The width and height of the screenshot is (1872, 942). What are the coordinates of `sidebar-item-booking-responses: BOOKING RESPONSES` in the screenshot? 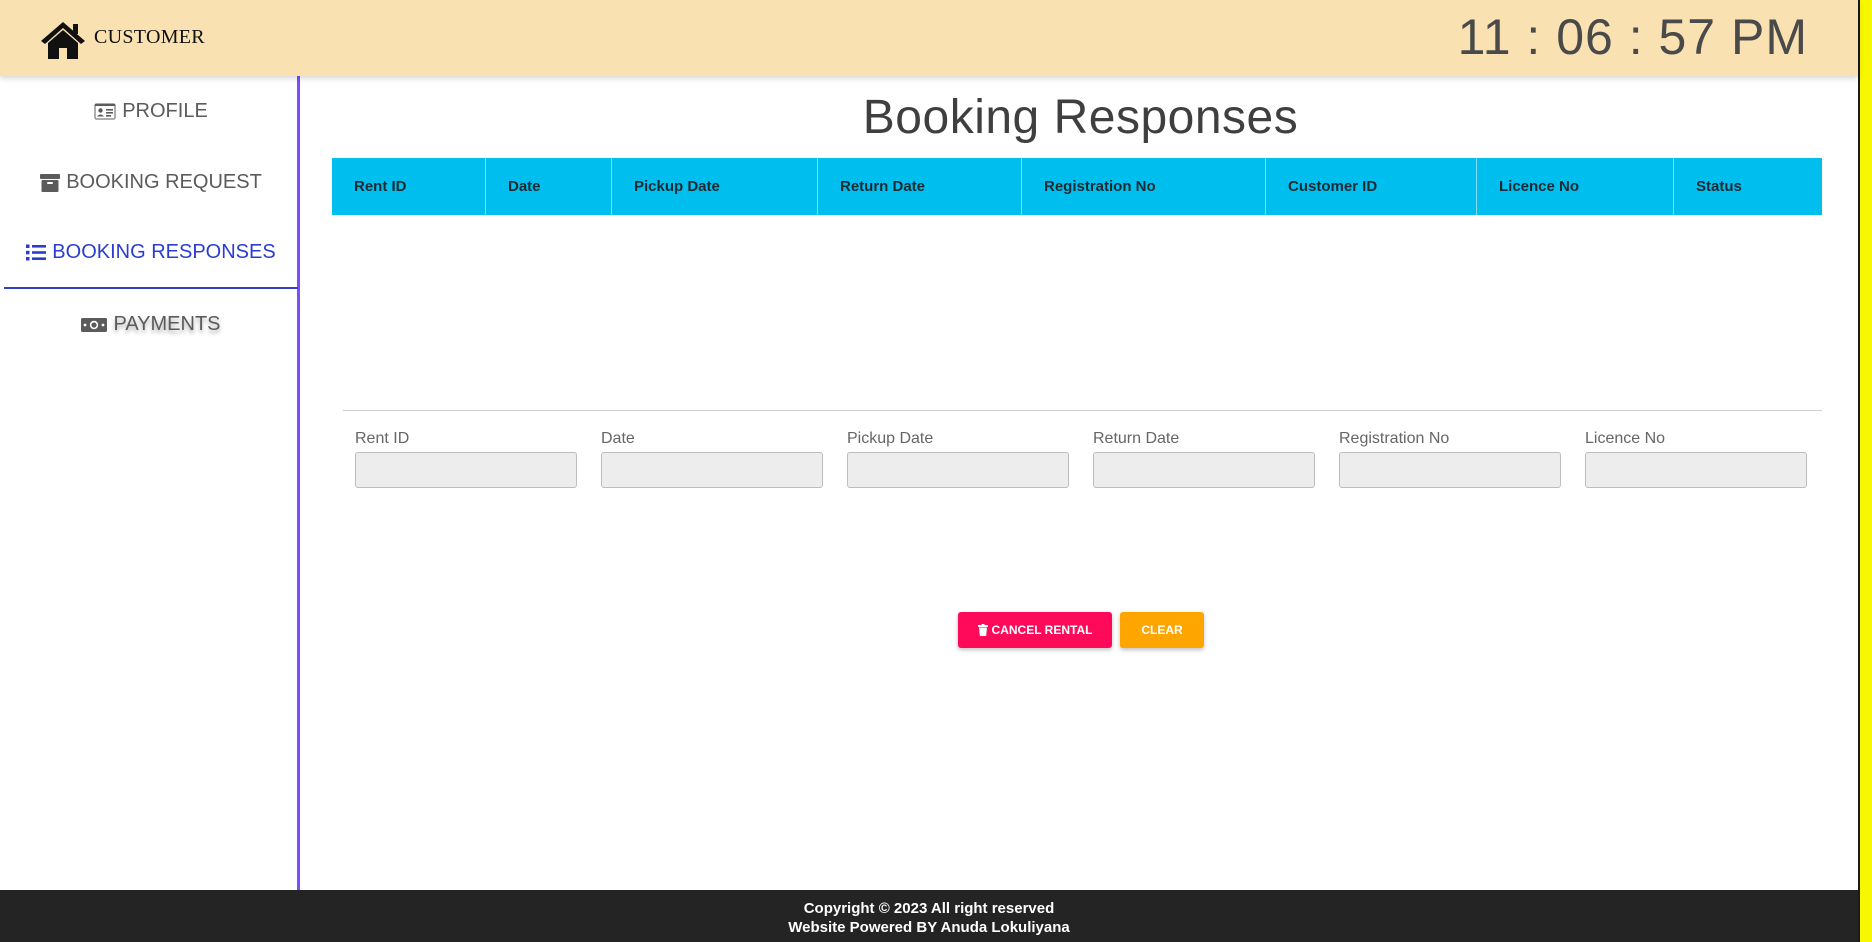 It's located at (151, 253).